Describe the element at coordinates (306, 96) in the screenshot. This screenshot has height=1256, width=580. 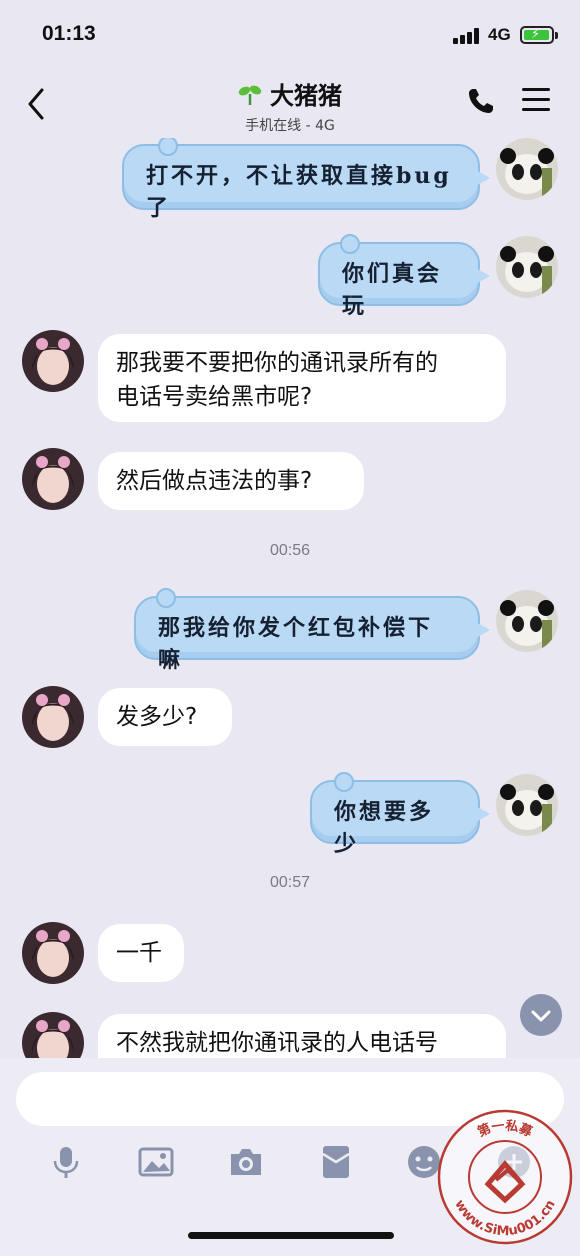
I see `contact-name: 大猪猪` at that location.